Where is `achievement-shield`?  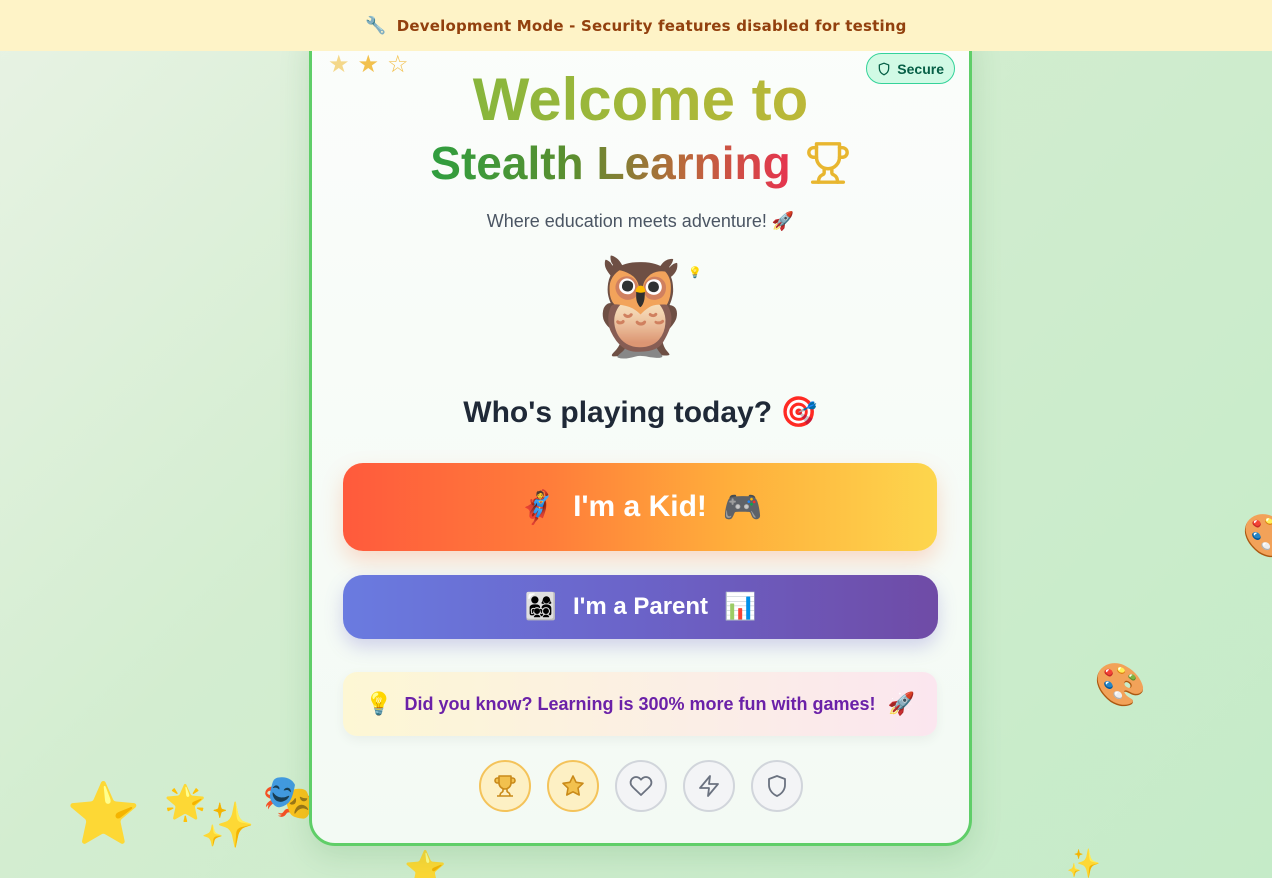 achievement-shield is located at coordinates (776, 786).